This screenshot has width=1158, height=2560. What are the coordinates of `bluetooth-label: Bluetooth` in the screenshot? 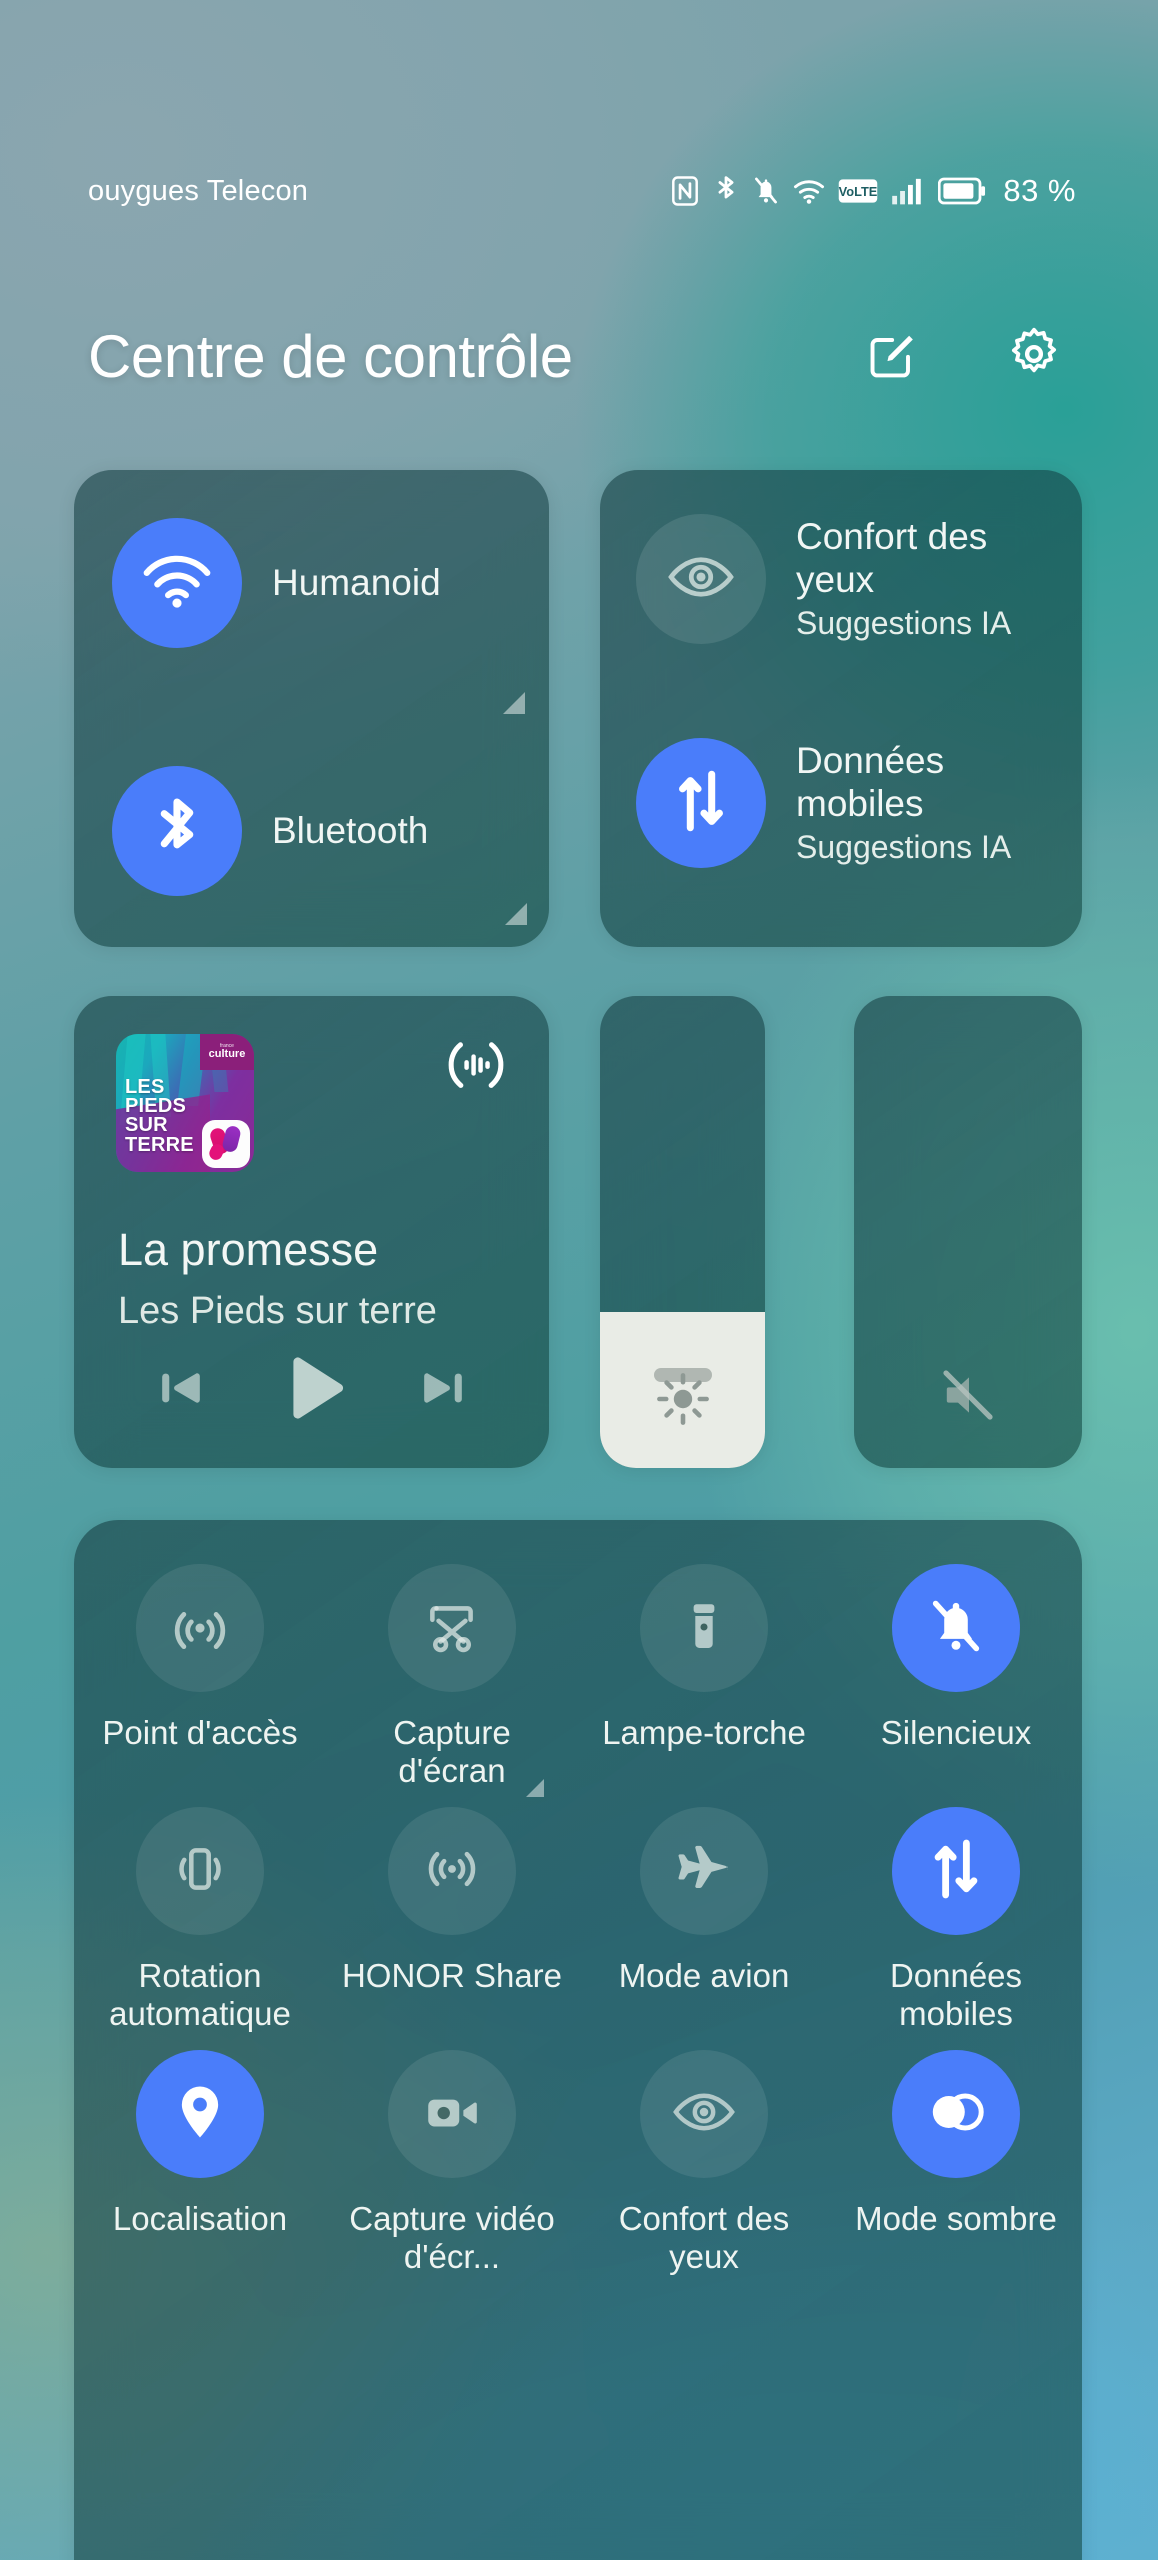 It's located at (350, 830).